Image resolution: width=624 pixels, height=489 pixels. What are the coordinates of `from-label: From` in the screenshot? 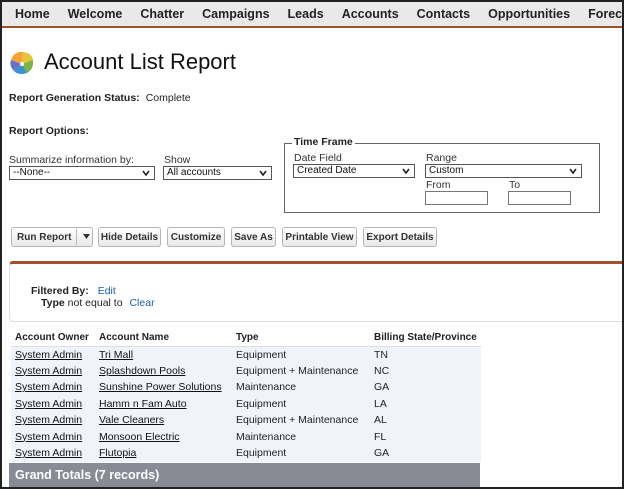 It's located at (438, 185).